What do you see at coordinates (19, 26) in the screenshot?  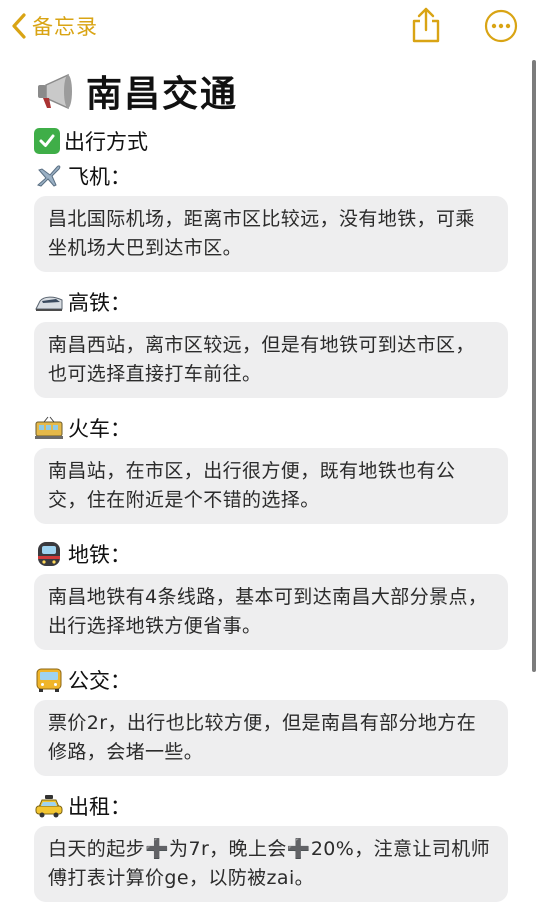 I see `chevron-left-icon` at bounding box center [19, 26].